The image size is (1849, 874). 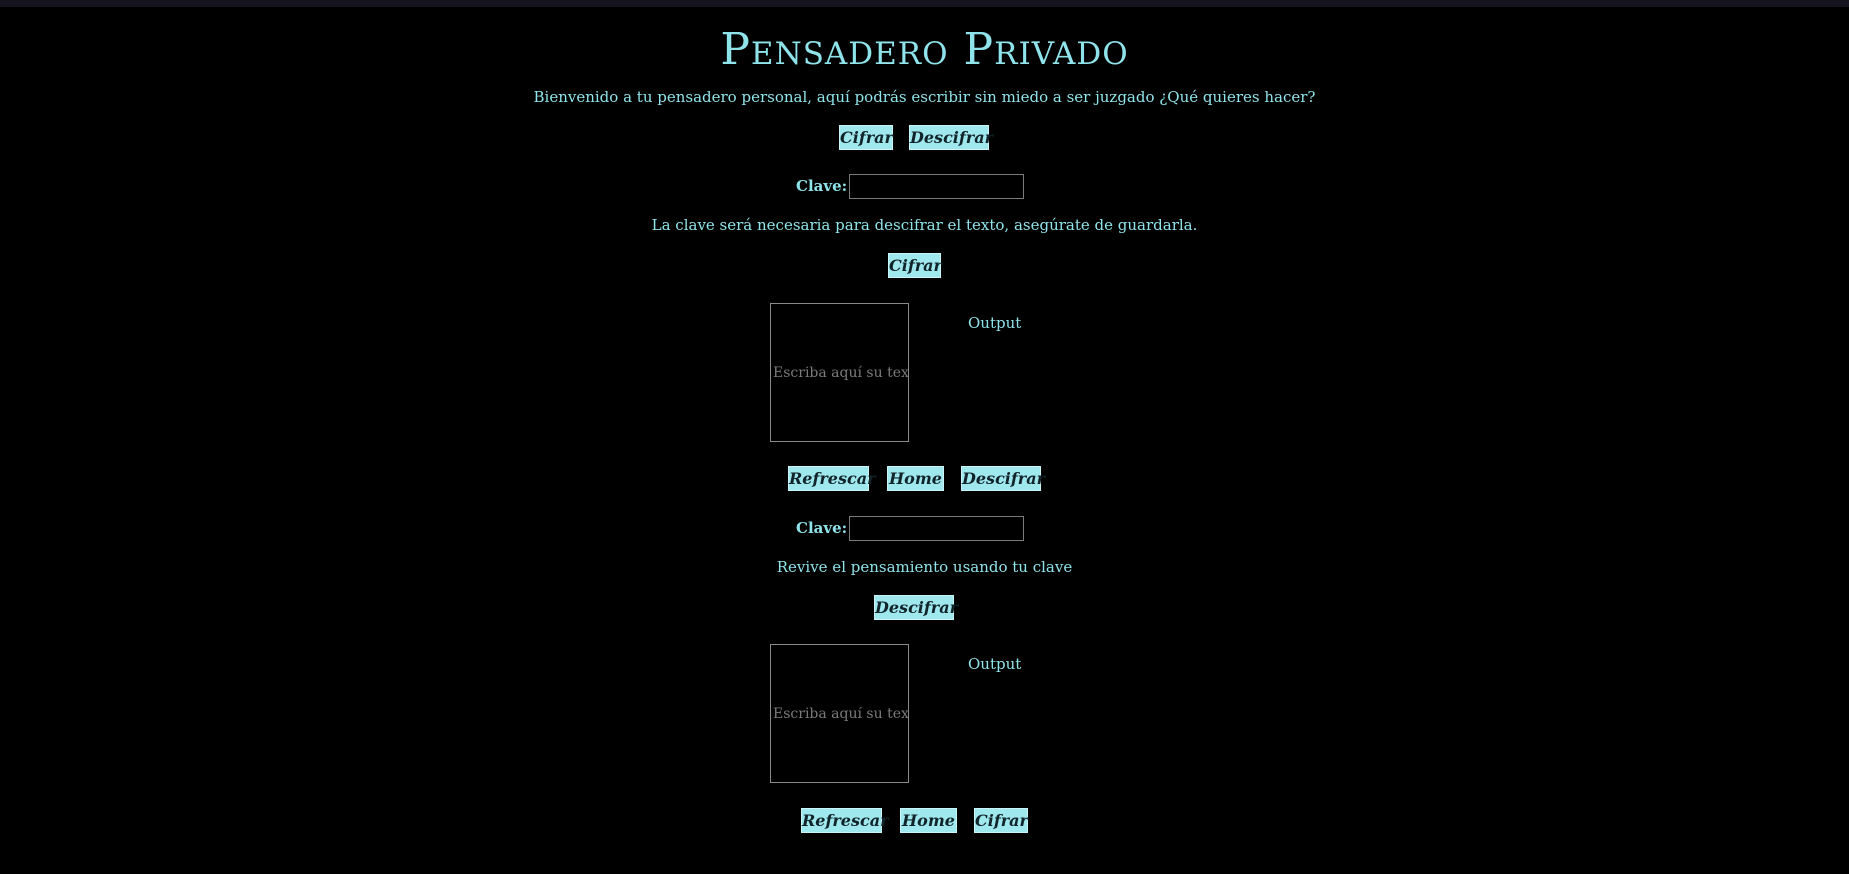 What do you see at coordinates (839, 713) in the screenshot?
I see `decrypt-text-area: Escriba aquí su texto` at bounding box center [839, 713].